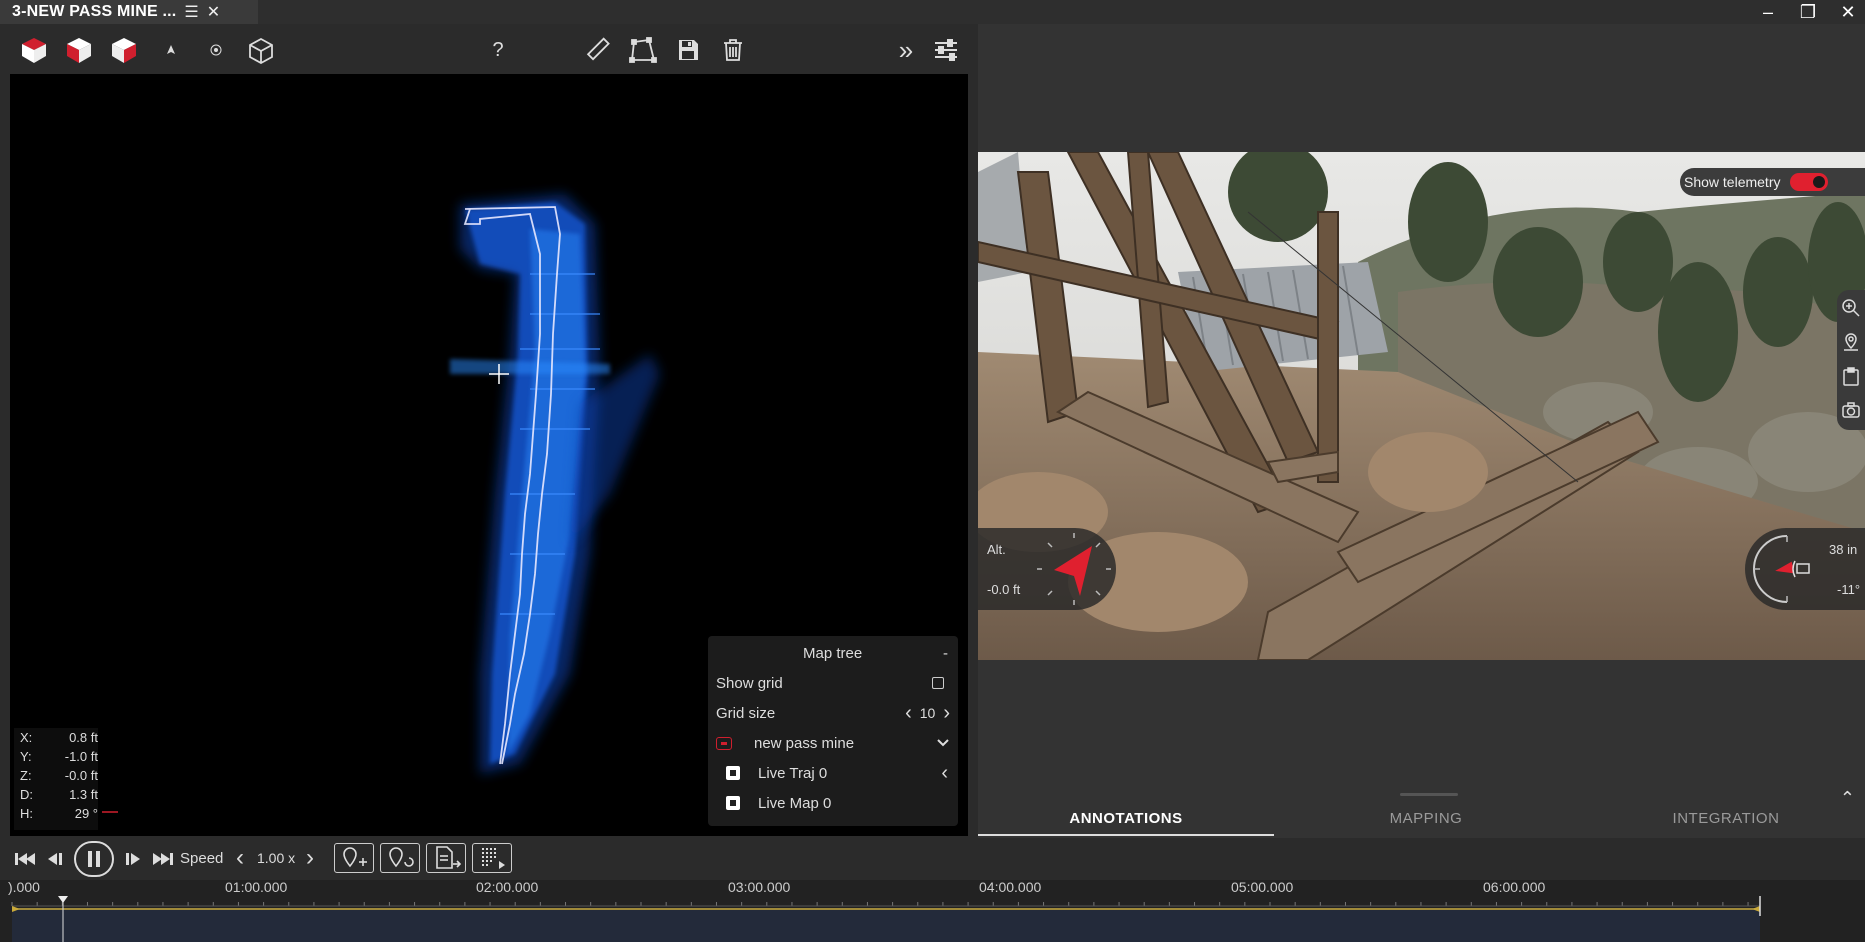 This screenshot has width=1865, height=942. What do you see at coordinates (83, 737) in the screenshot?
I see `x-value: 0.8 ft` at bounding box center [83, 737].